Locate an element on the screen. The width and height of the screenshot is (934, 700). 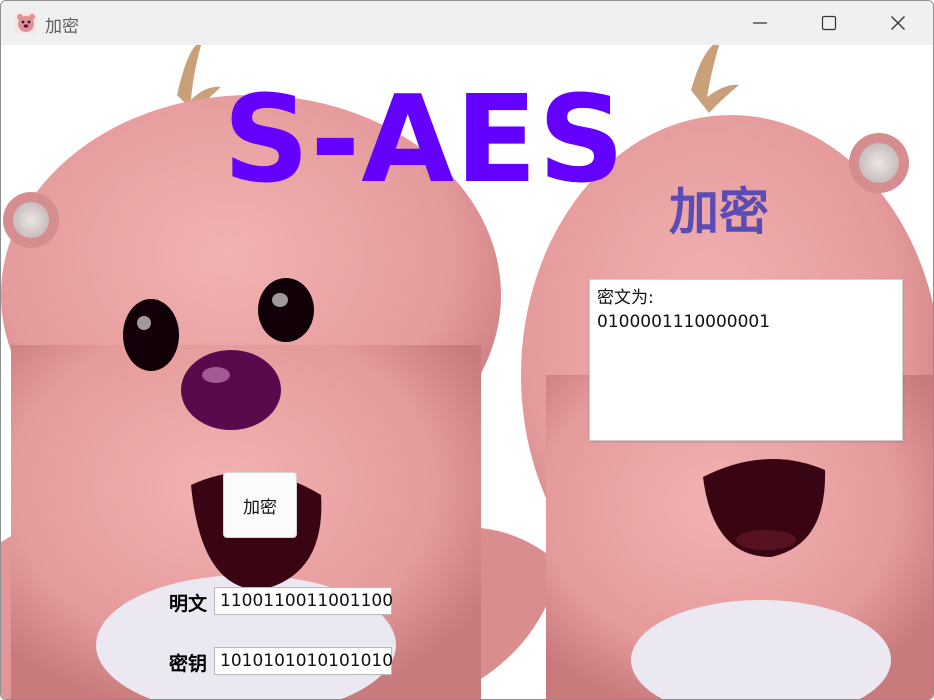
title-bar: 加密 is located at coordinates (467, 23).